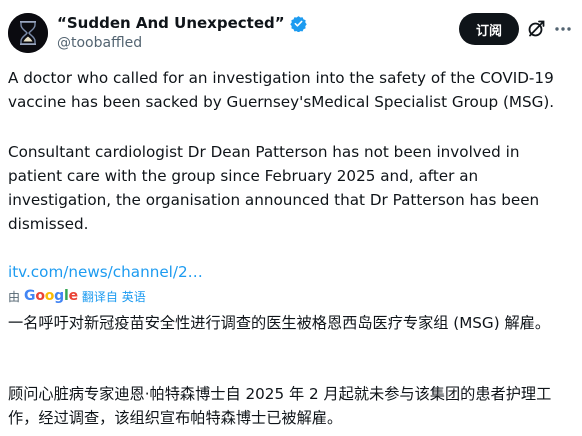 The height and width of the screenshot is (436, 582). I want to click on grok-button, so click(536, 29).